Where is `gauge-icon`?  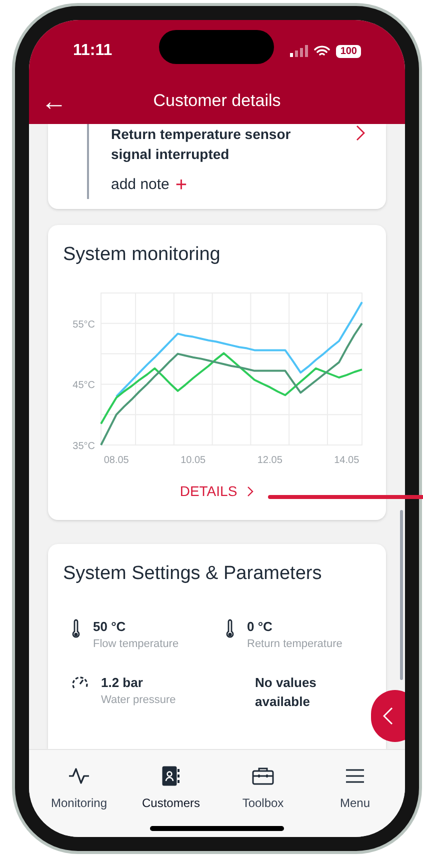 gauge-icon is located at coordinates (80, 682).